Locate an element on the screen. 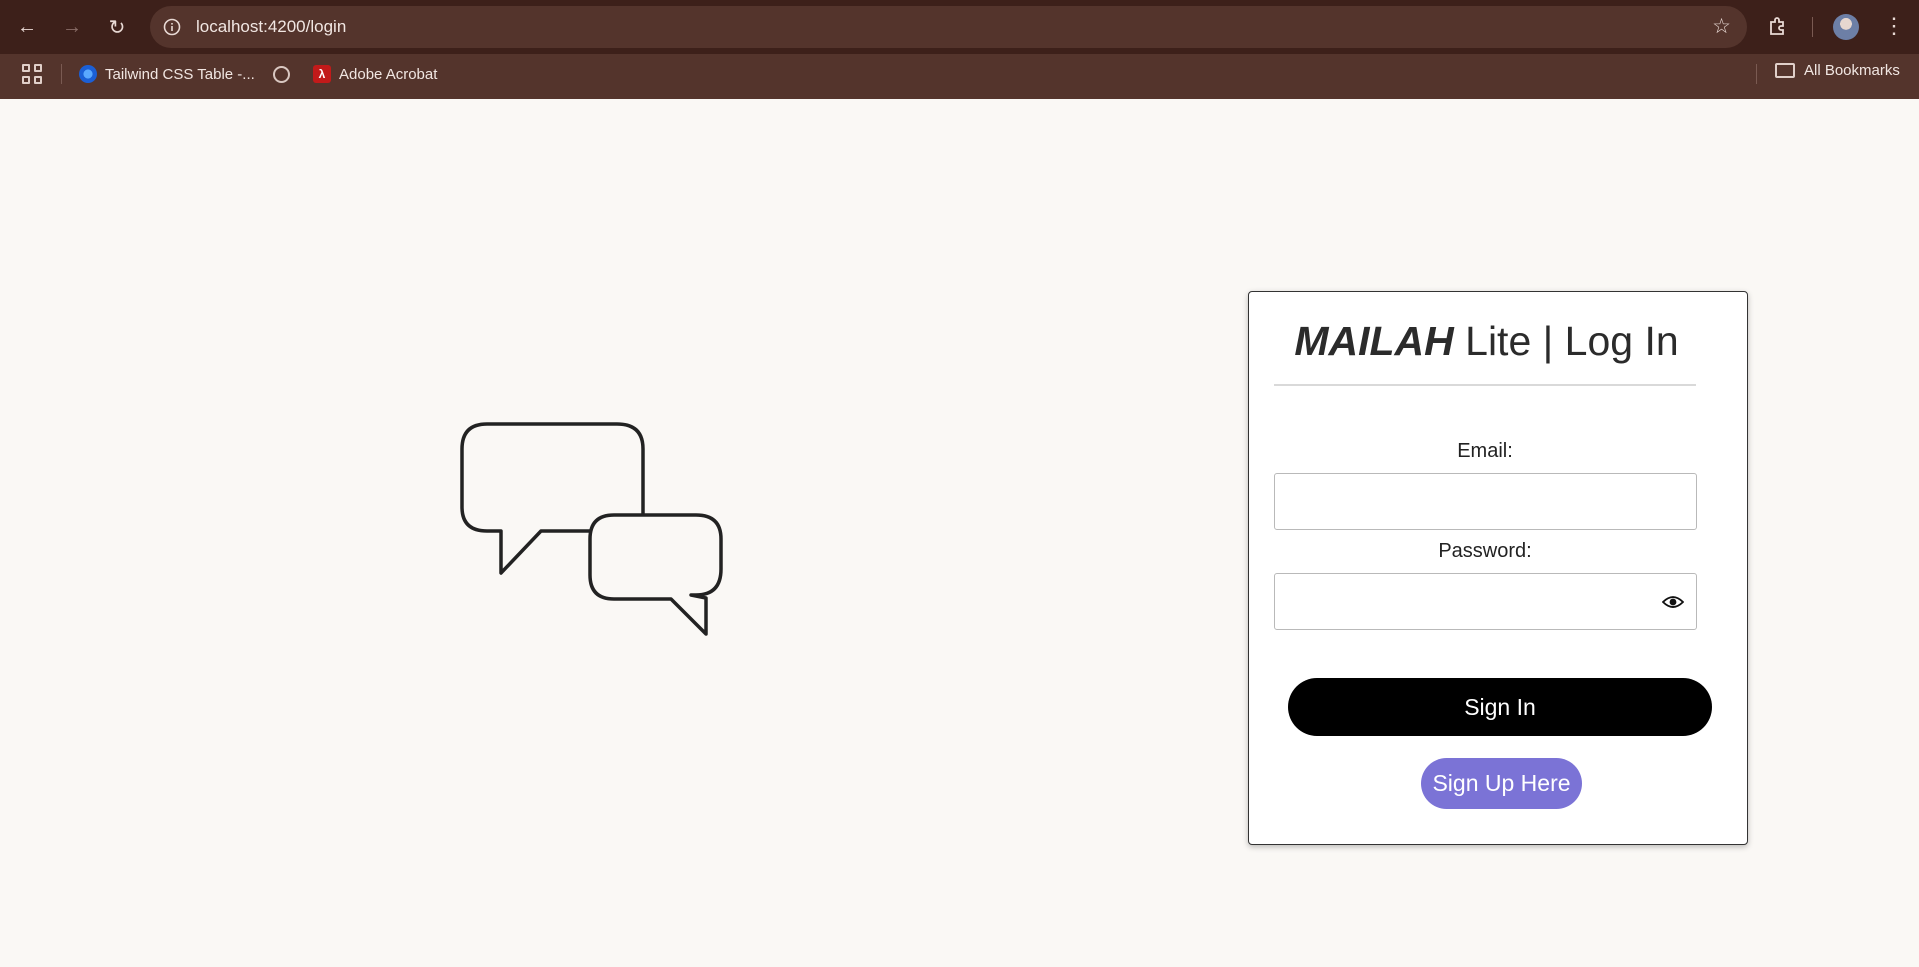 The height and width of the screenshot is (967, 1919). globe-icon is located at coordinates (281, 74).